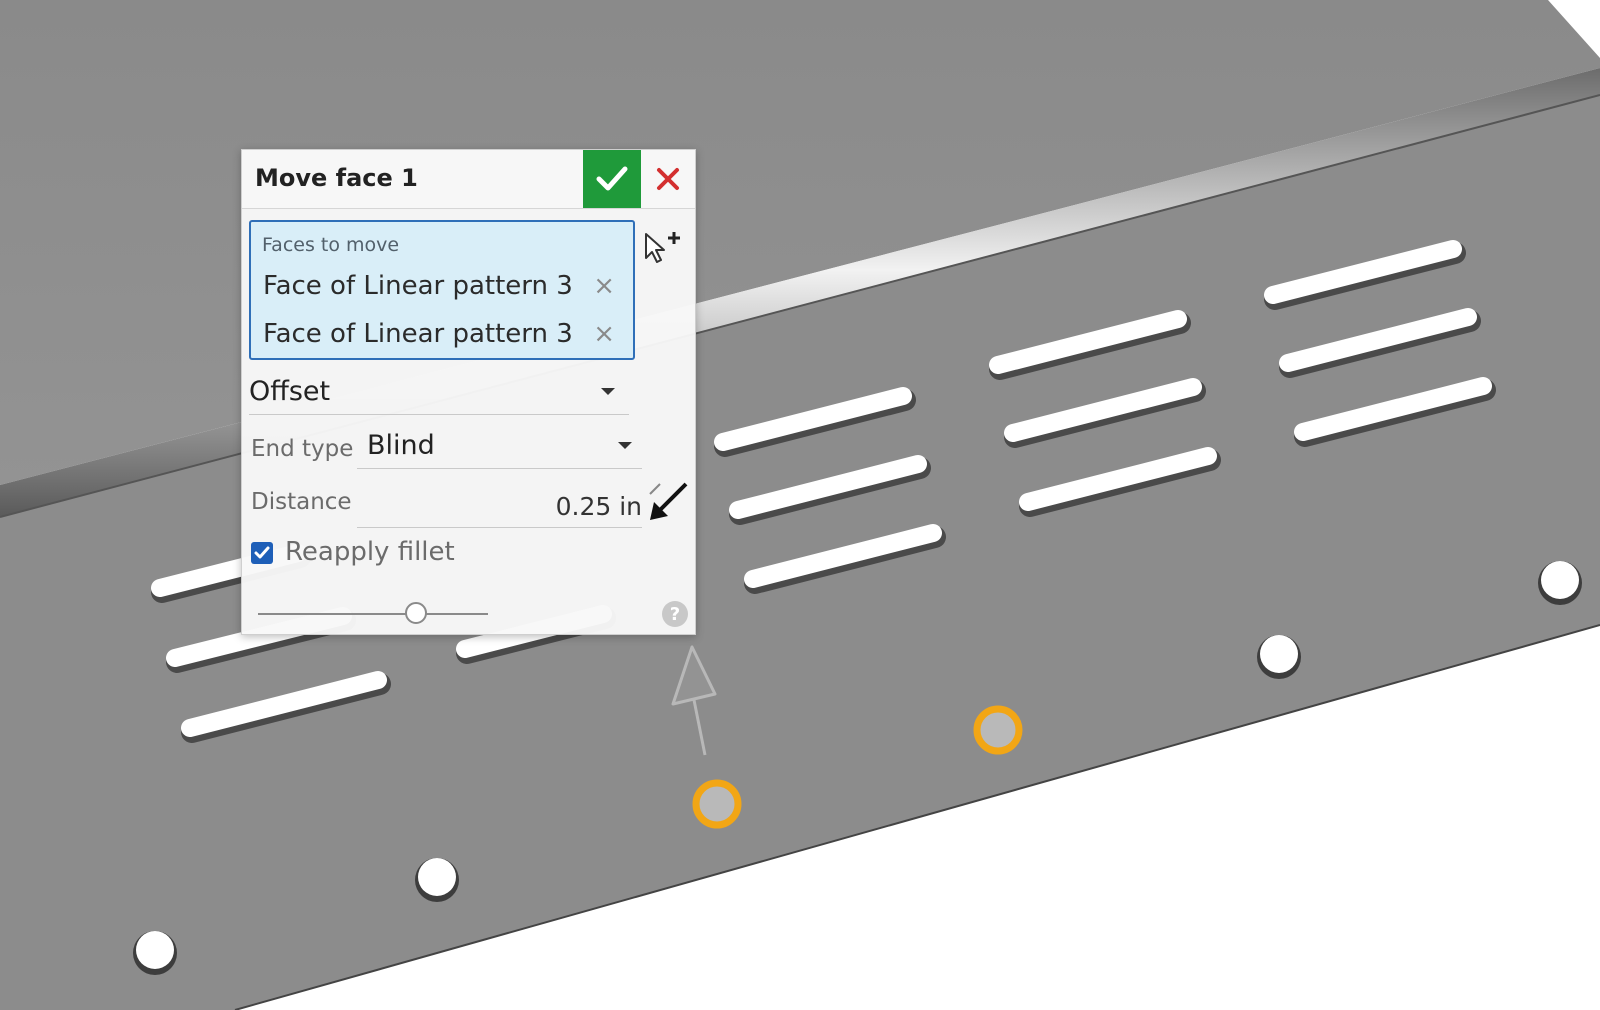 Image resolution: width=1600 pixels, height=1010 pixels. What do you see at coordinates (468, 179) in the screenshot?
I see `dialog-header: Move face 1` at bounding box center [468, 179].